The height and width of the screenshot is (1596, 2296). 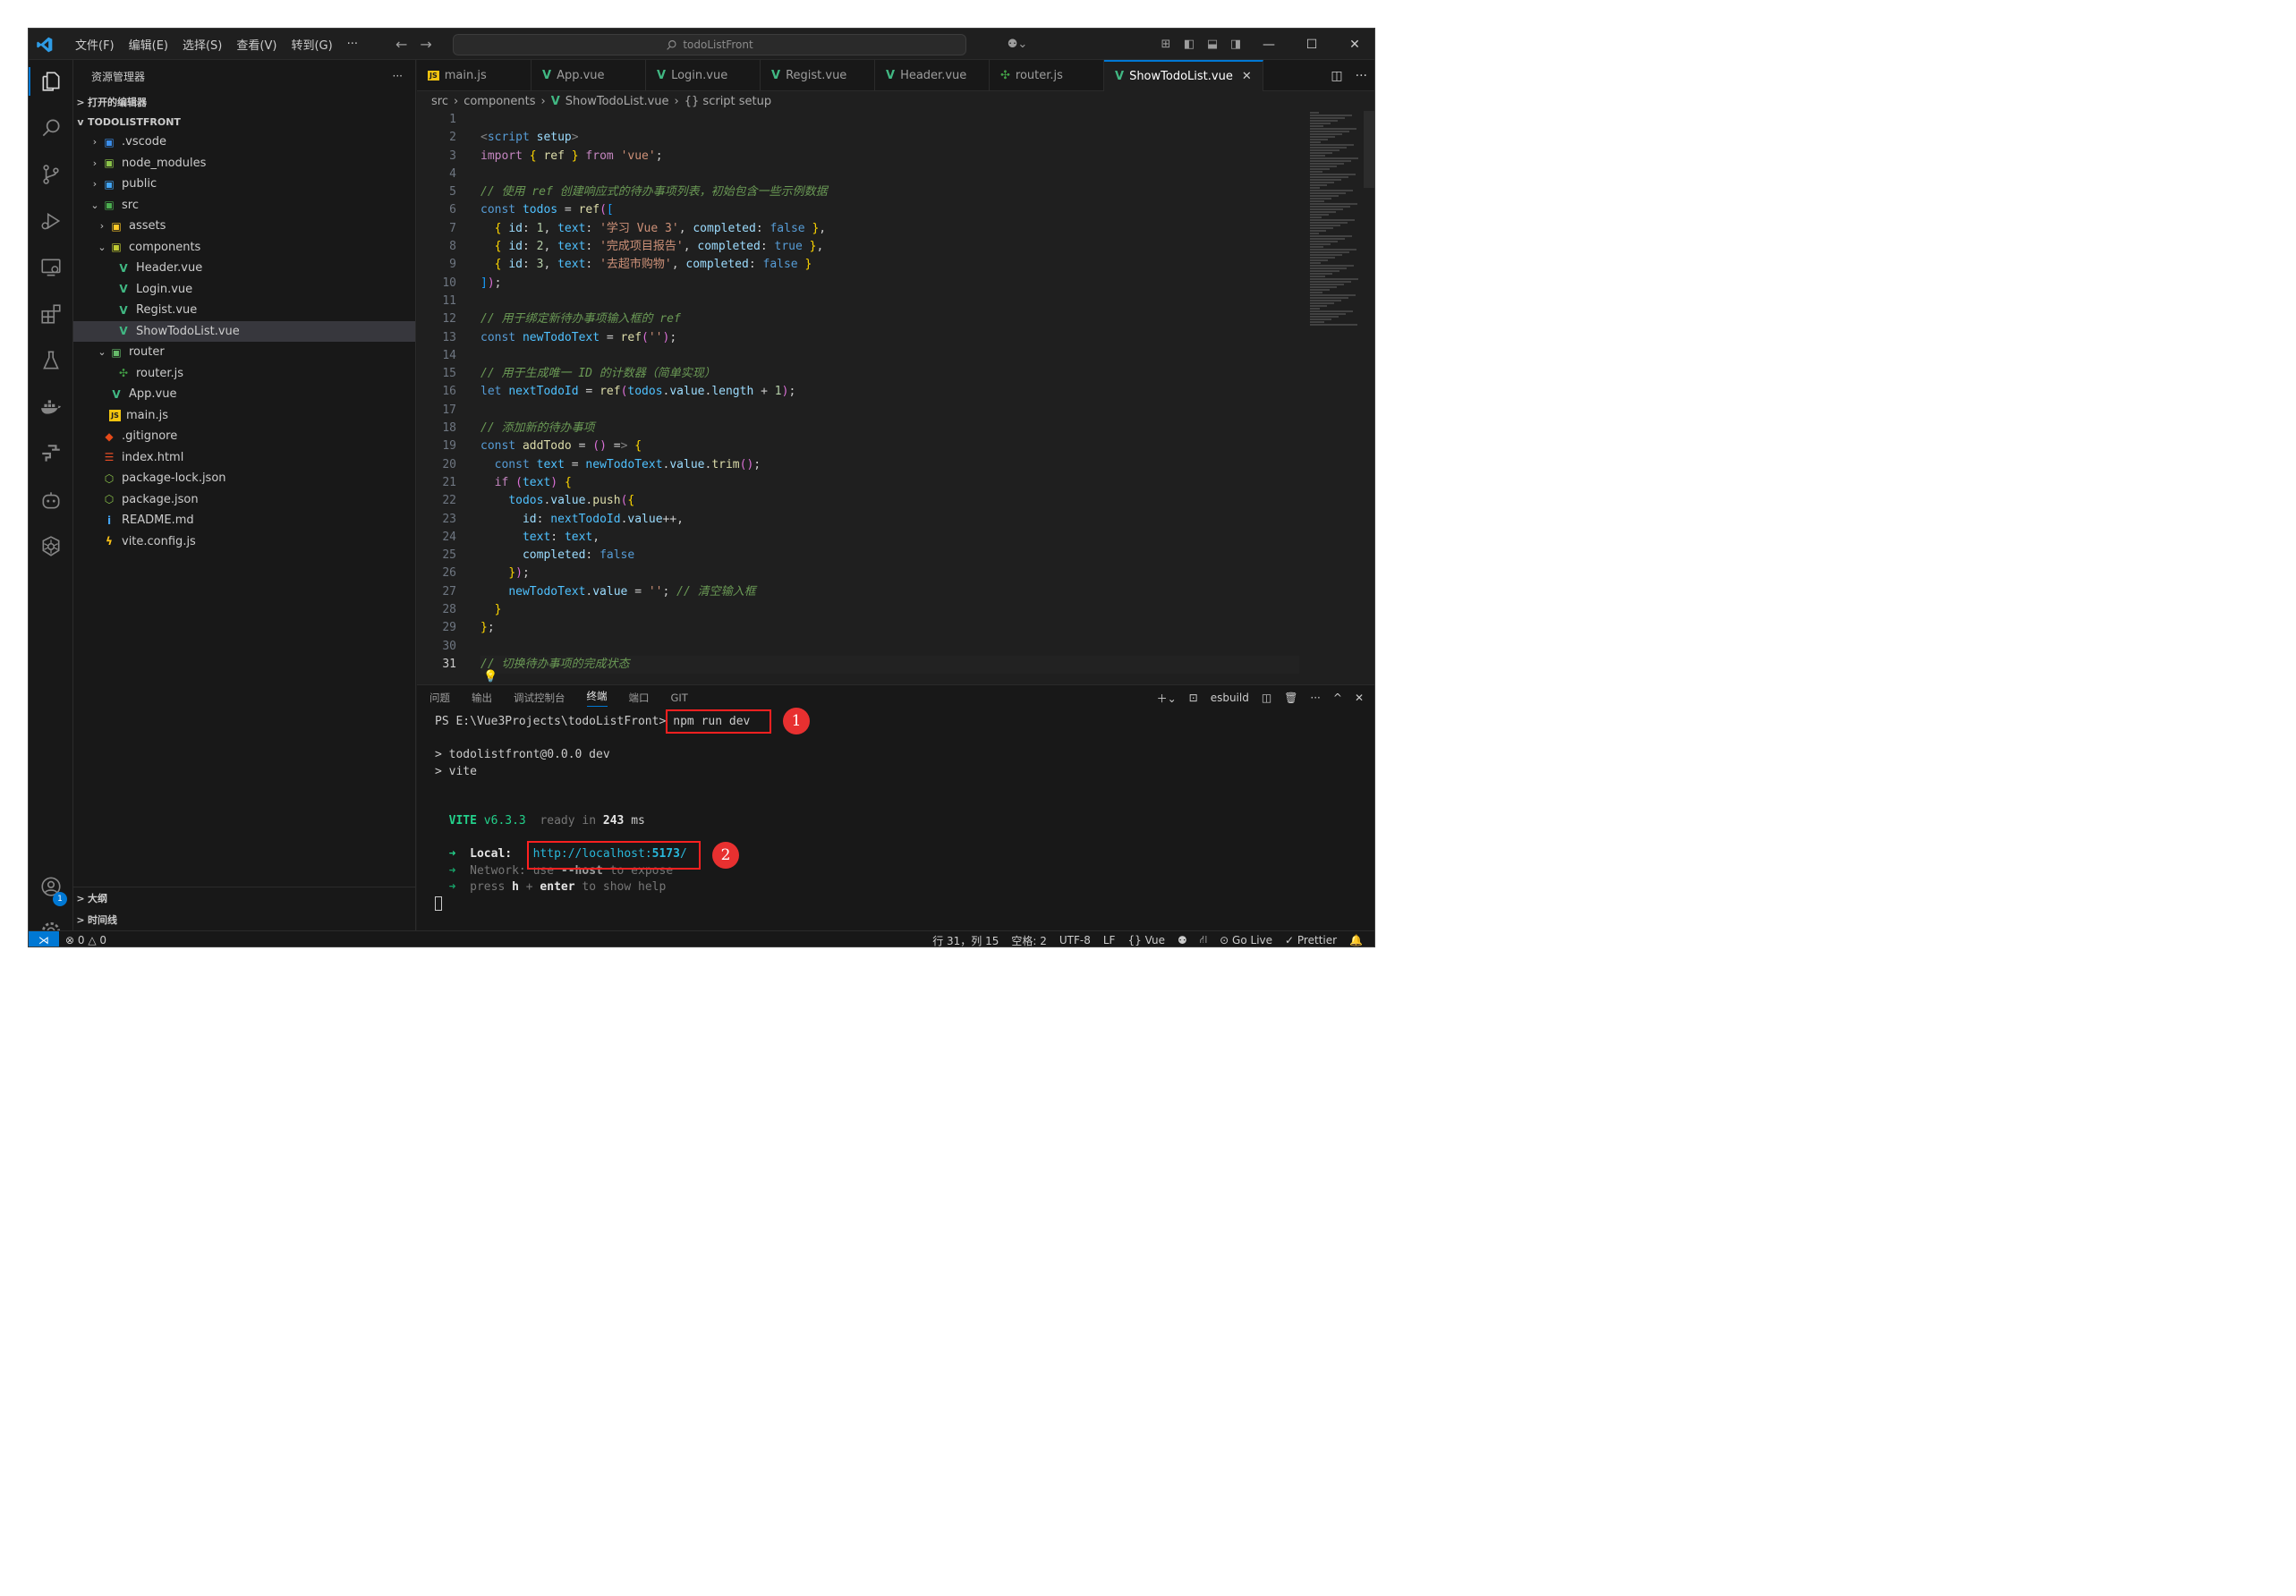 I want to click on code-line: if (text) {, so click(x=892, y=483).